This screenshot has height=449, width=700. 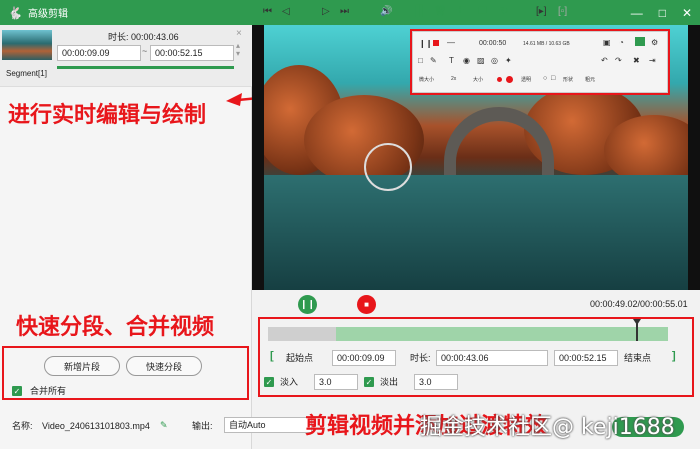 What do you see at coordinates (492, 358) in the screenshot?
I see `trim-duration-field: 00:00:43.06` at bounding box center [492, 358].